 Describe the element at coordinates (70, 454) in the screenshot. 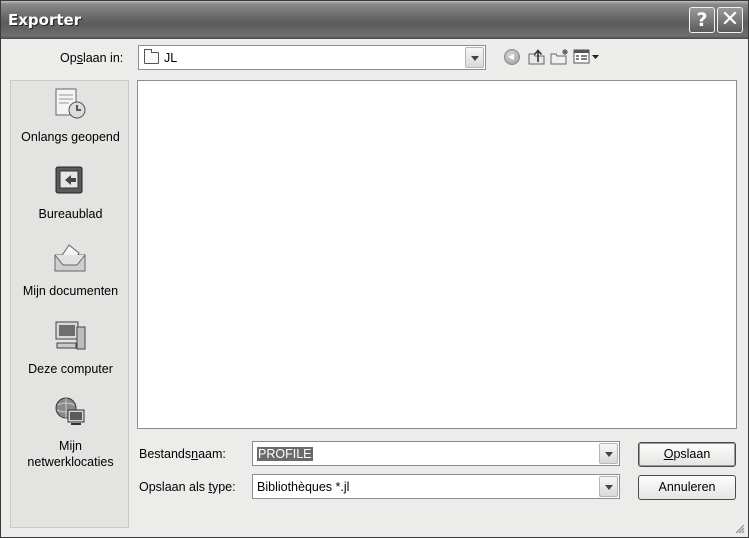

I see `place-label: Mijn netwerklocaties` at that location.